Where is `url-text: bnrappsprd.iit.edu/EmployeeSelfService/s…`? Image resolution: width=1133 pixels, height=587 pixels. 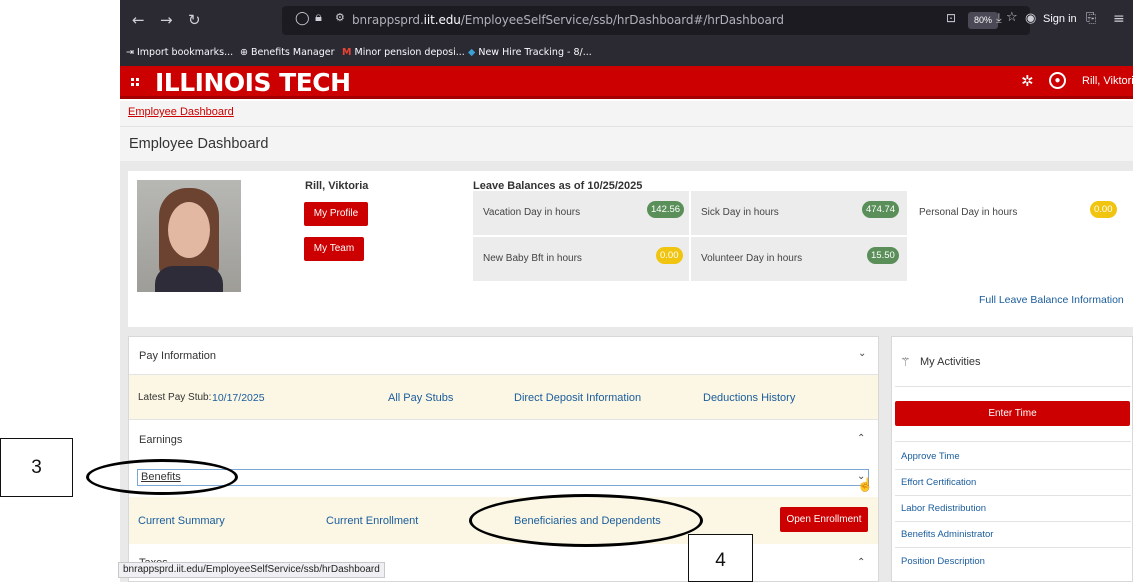 url-text: bnrappsprd.iit.edu/EmployeeSelfService/s… is located at coordinates (568, 20).